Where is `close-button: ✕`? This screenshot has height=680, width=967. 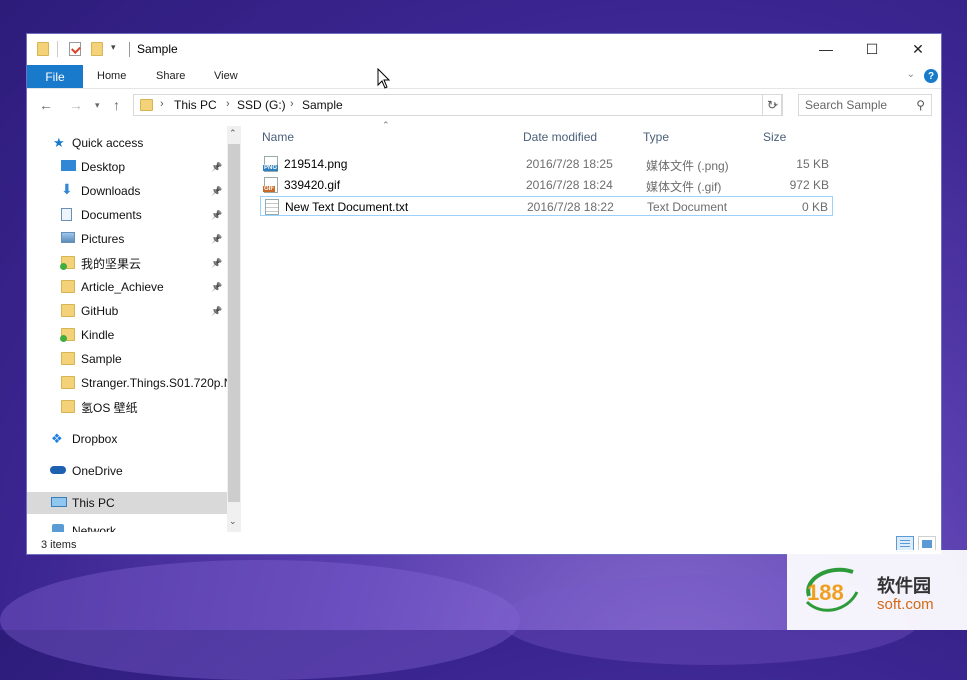 close-button: ✕ is located at coordinates (918, 49).